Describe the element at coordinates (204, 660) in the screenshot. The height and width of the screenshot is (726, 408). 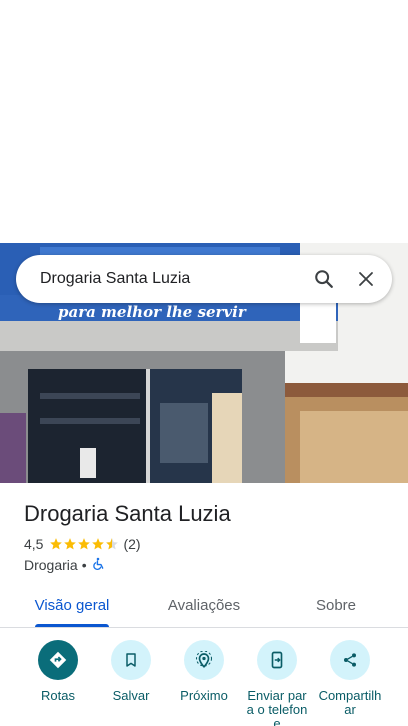
I see `nearby-icon` at that location.